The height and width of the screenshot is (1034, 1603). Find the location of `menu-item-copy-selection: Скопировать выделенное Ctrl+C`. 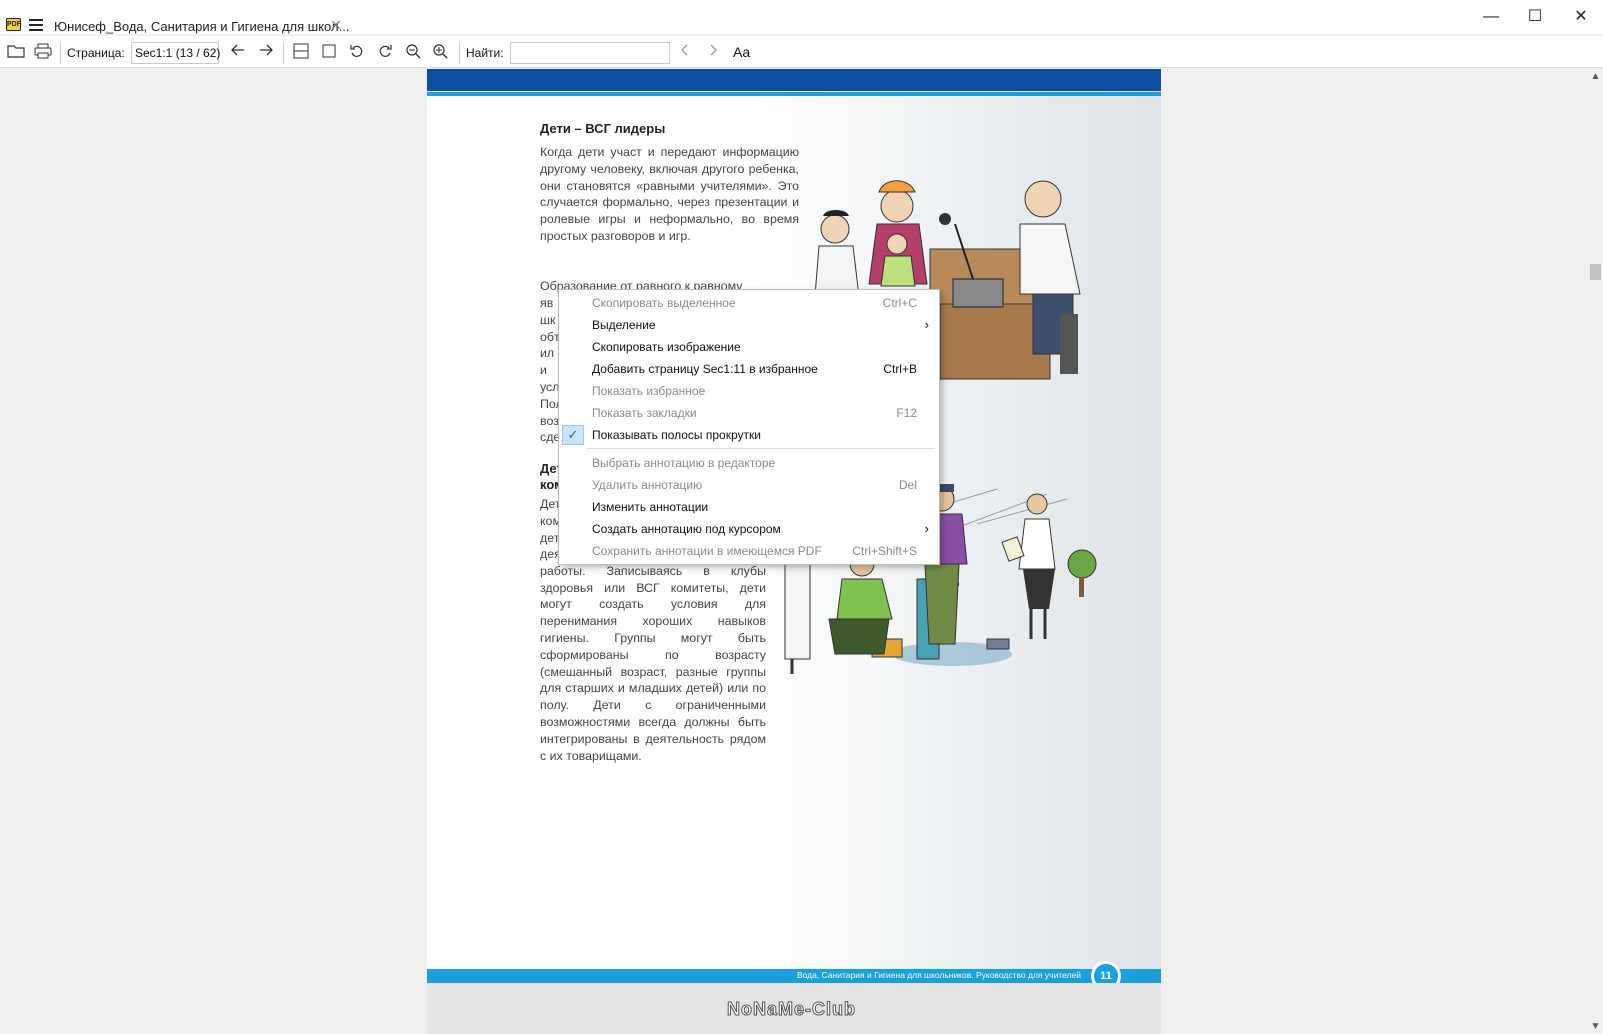

menu-item-copy-selection: Скопировать выделенное Ctrl+C is located at coordinates (749, 303).